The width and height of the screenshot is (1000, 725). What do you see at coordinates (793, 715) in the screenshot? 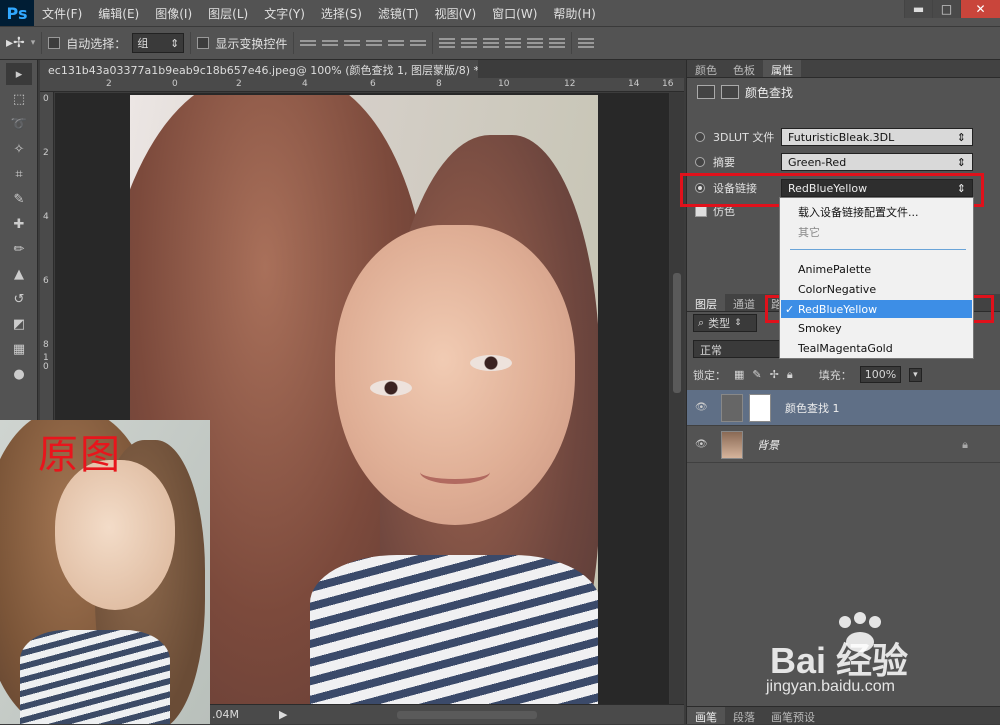
I see `tab-brush-presets: 画笔预设` at bounding box center [793, 715].